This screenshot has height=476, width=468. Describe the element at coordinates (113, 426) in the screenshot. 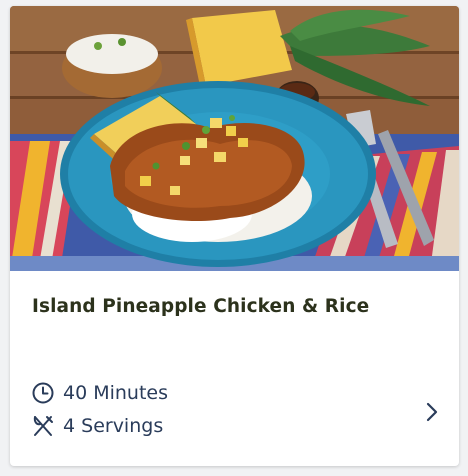

I see `servings-label: 4 Servings` at that location.